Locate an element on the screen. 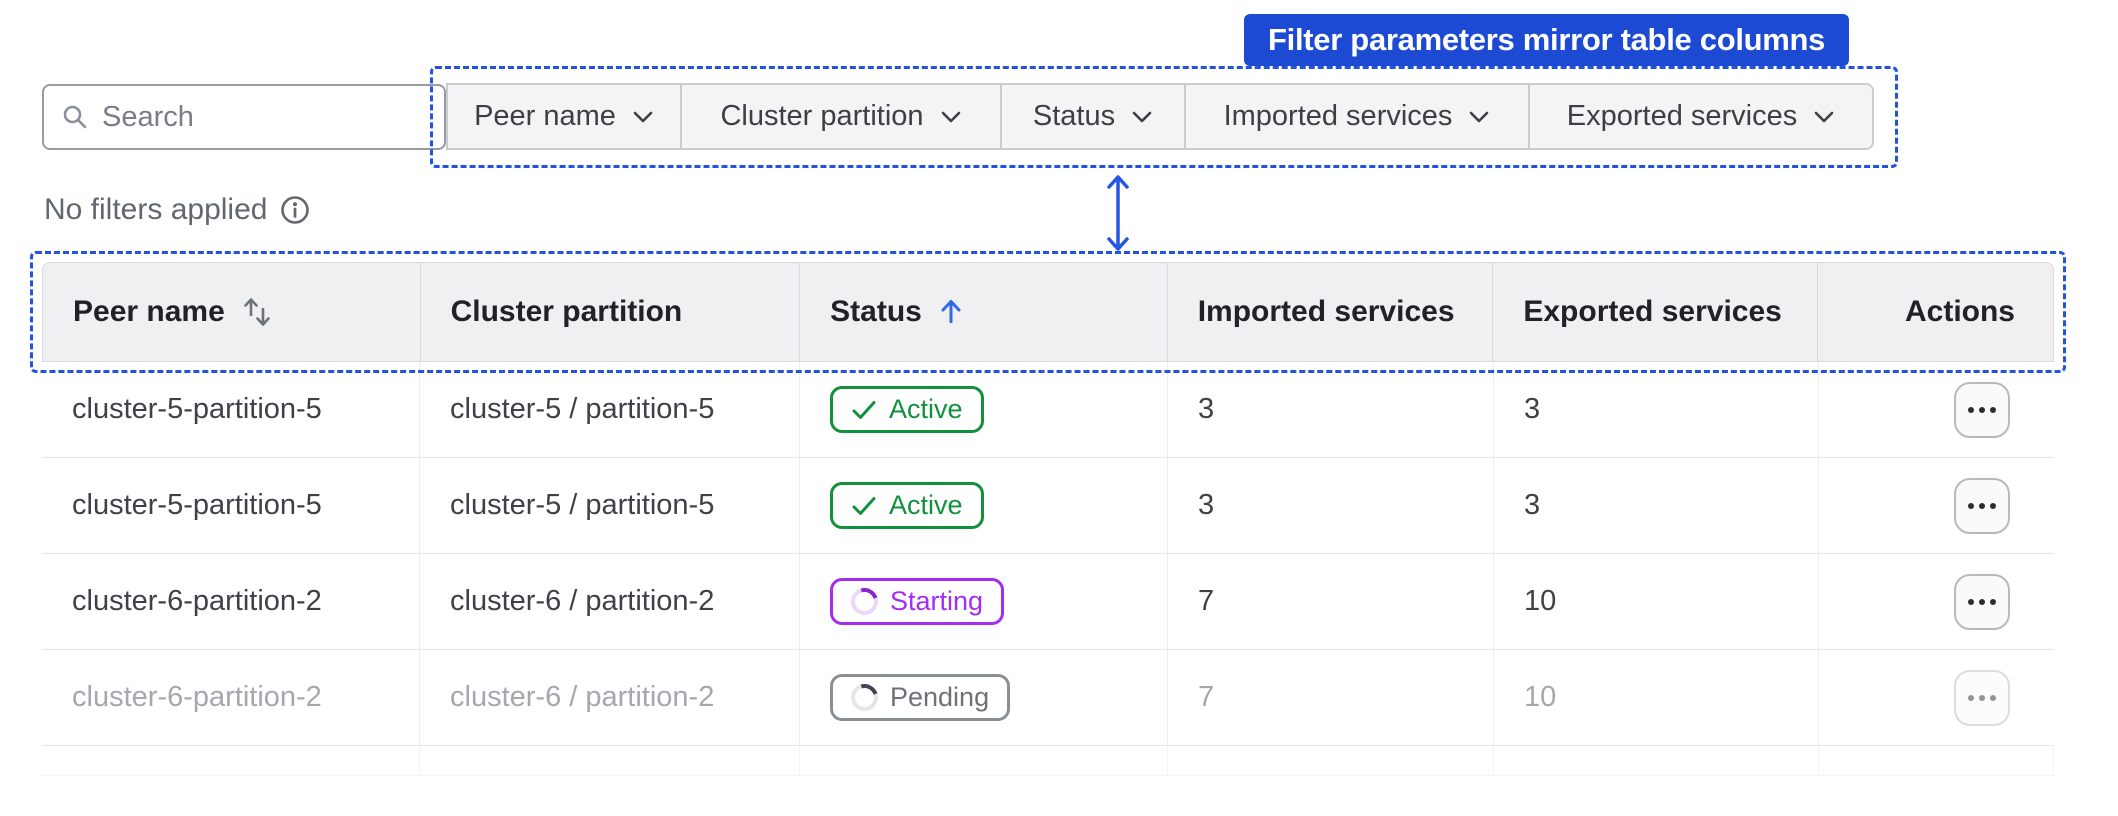  status-badge: Starting is located at coordinates (917, 601).